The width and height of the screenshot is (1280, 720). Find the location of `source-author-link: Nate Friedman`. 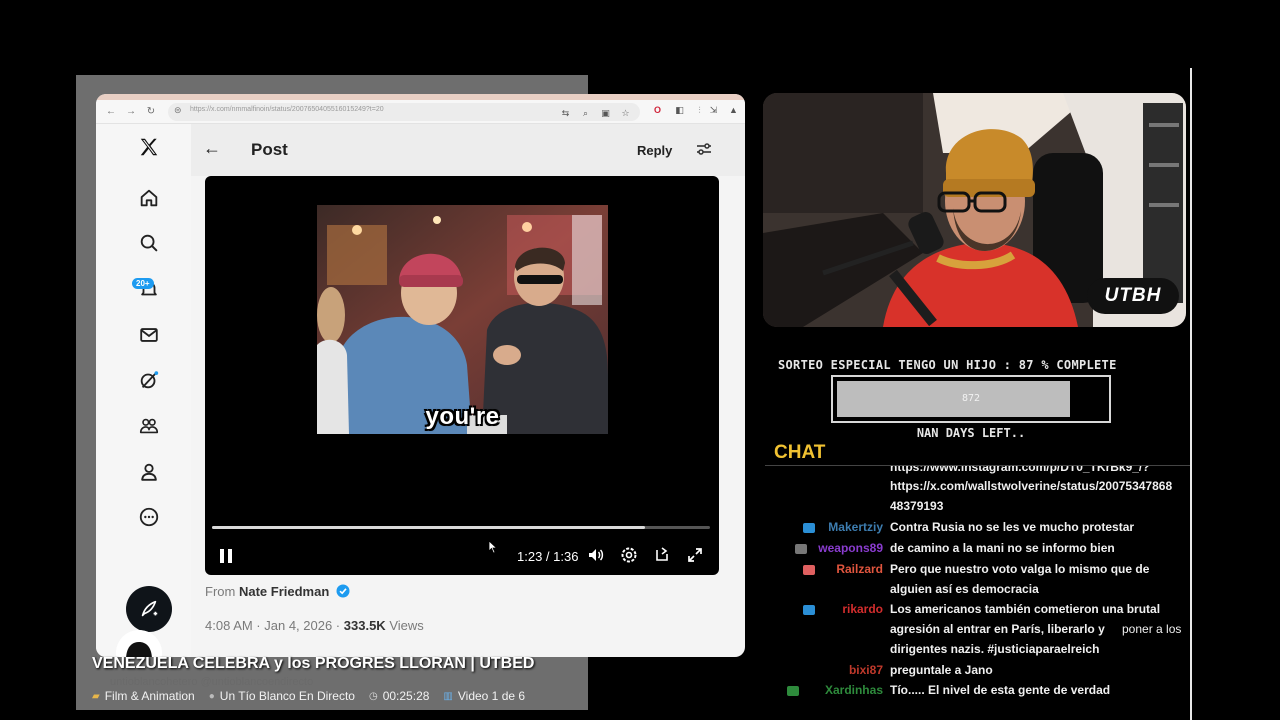

source-author-link: Nate Friedman is located at coordinates (284, 591).